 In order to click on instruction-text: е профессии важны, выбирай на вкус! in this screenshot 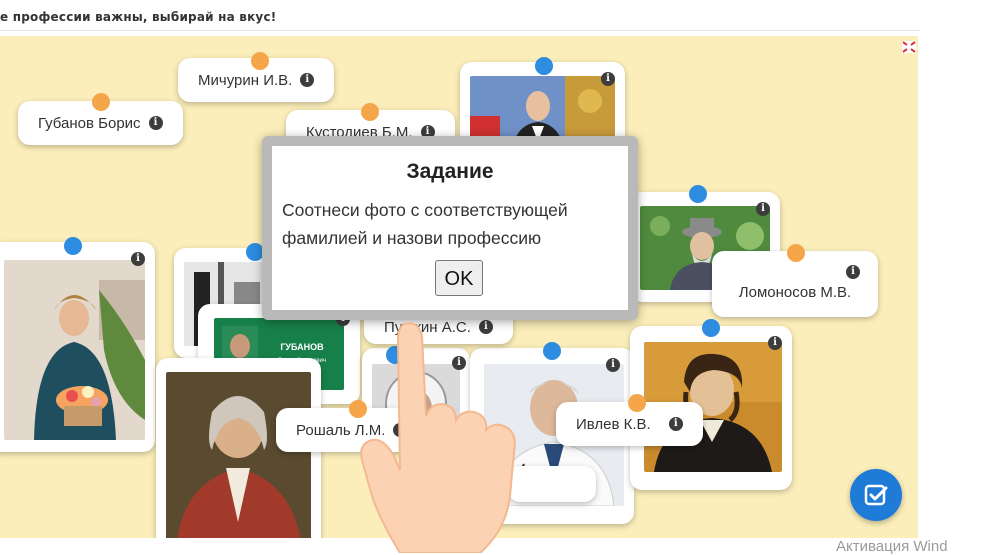, I will do `click(138, 17)`.